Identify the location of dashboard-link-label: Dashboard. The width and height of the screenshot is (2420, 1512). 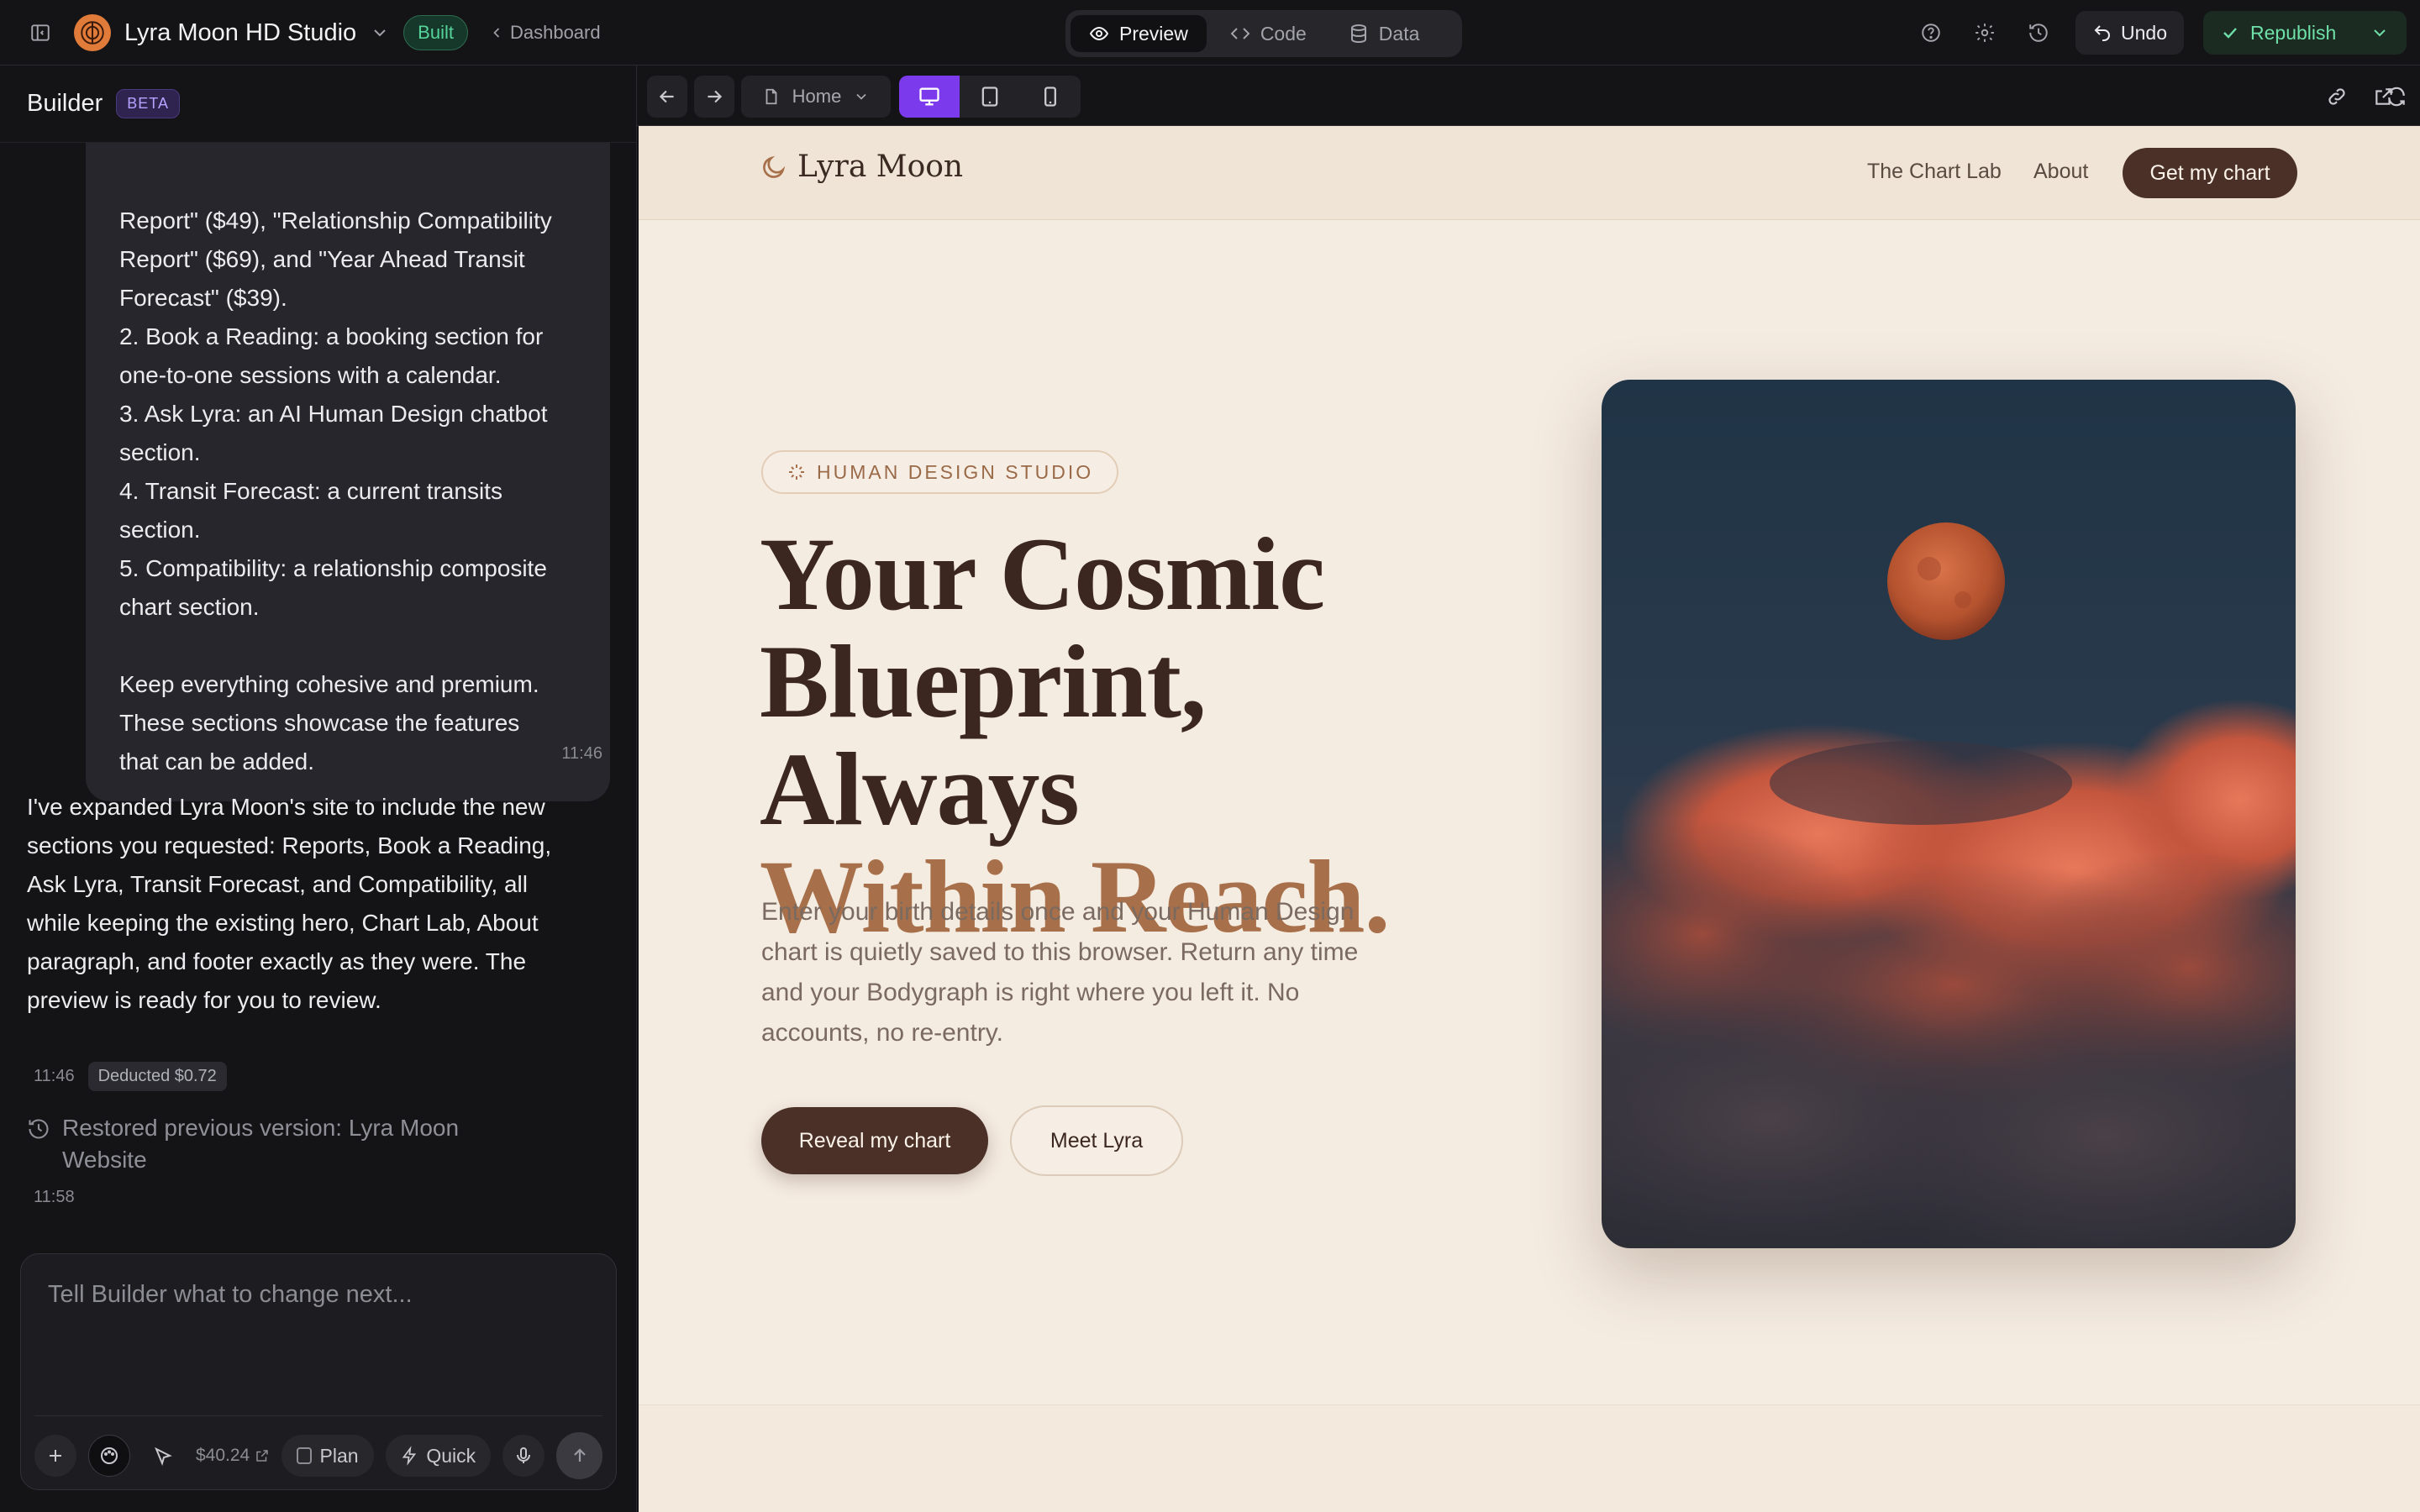
(555, 32).